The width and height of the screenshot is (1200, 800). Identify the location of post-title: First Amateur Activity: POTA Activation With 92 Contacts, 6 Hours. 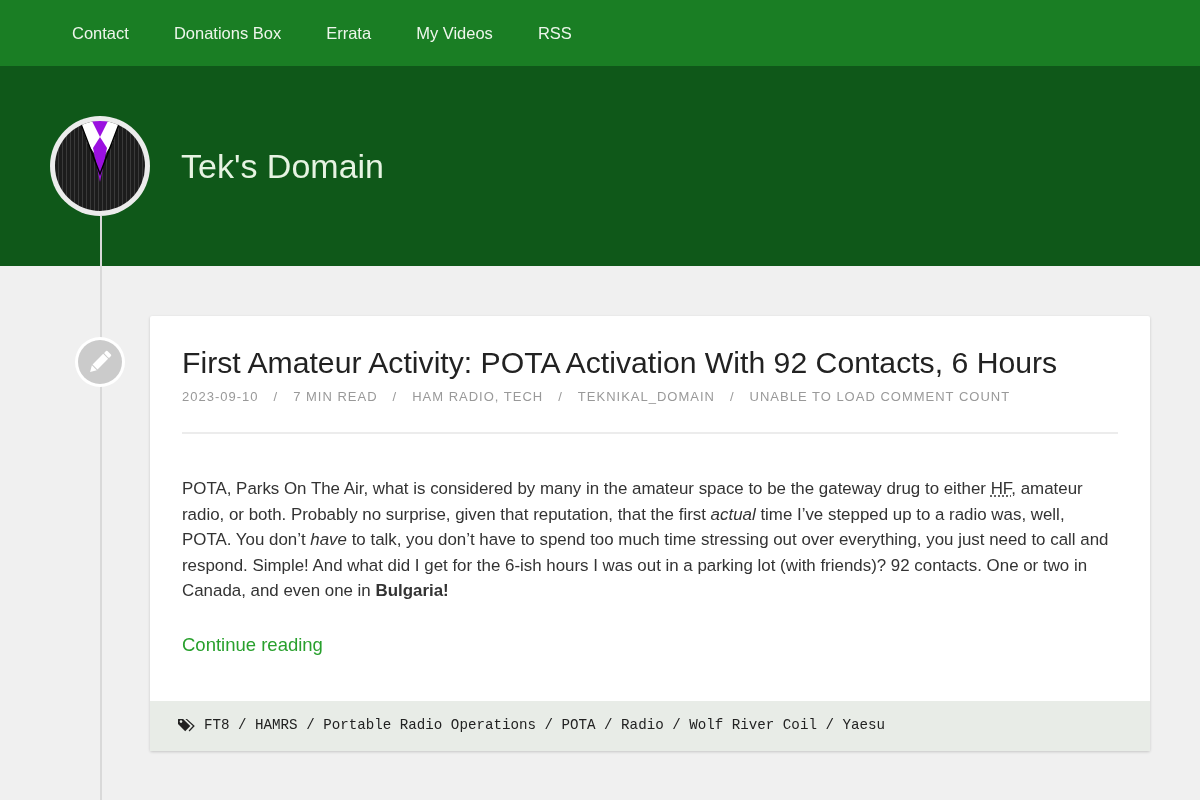
(650, 363).